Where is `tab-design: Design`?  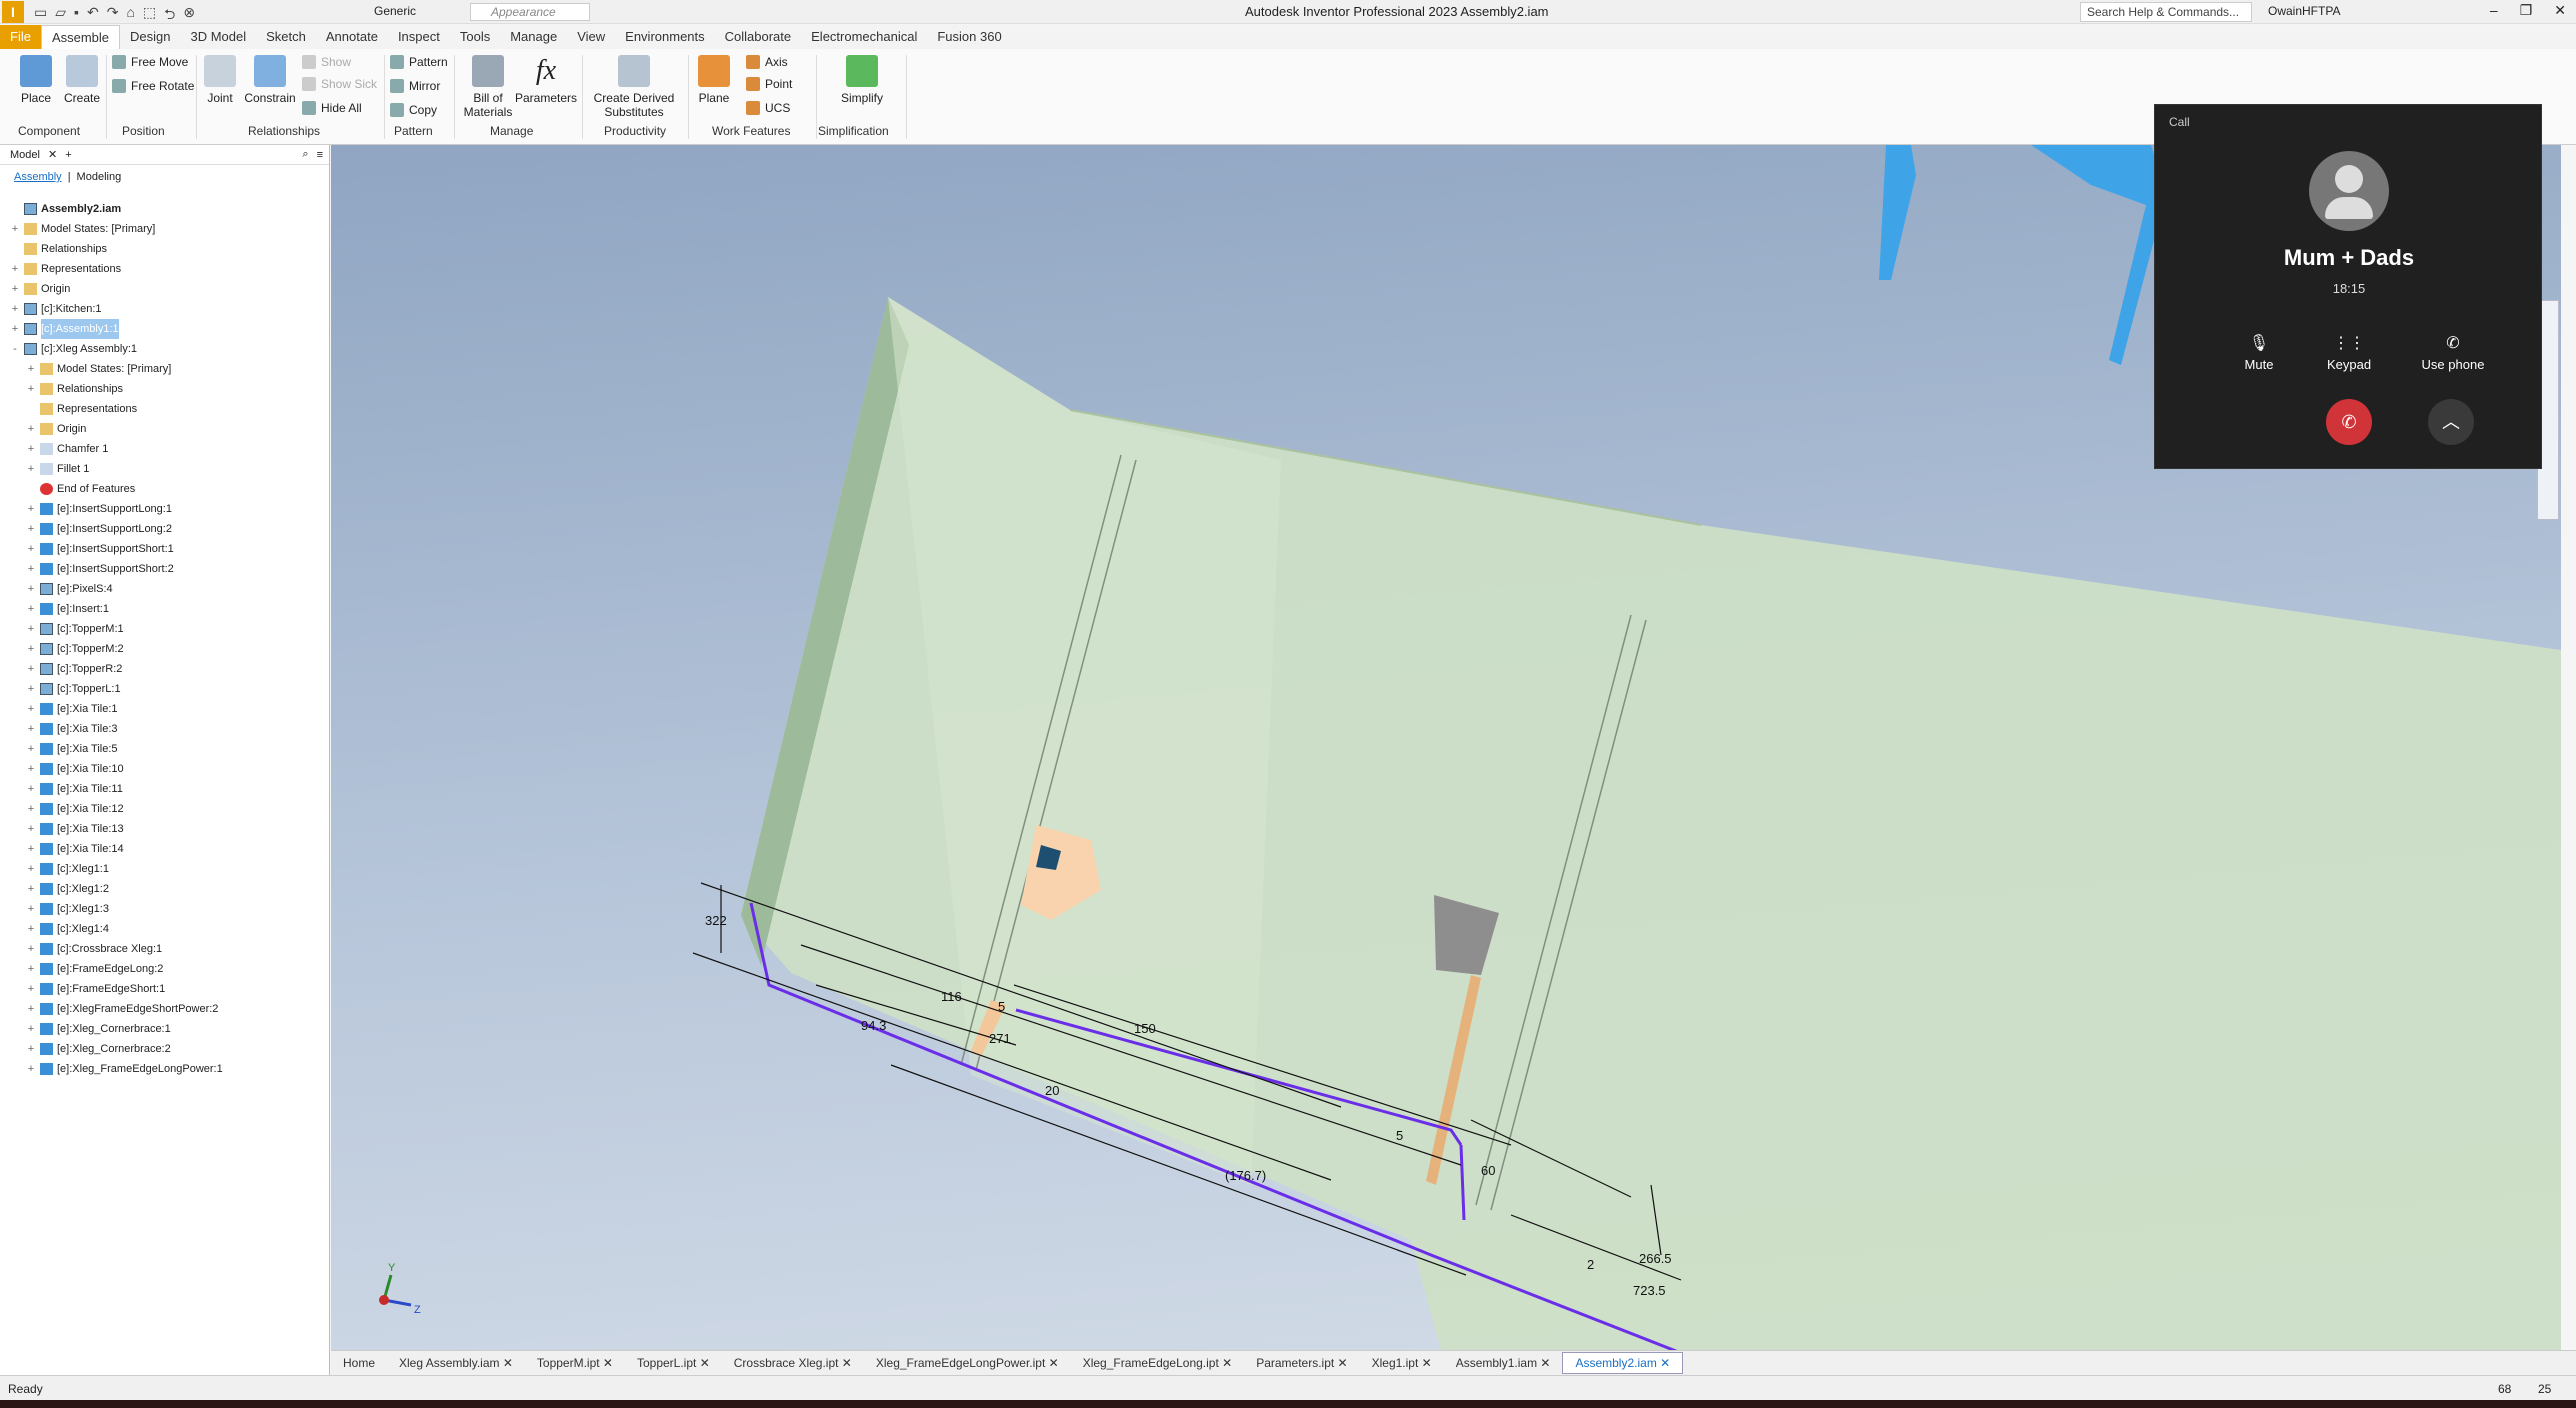
tab-design: Design is located at coordinates (150, 37).